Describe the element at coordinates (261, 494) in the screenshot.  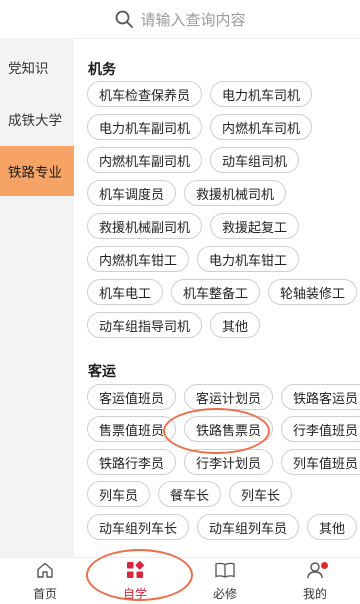
I see `job-tag: 列车长` at that location.